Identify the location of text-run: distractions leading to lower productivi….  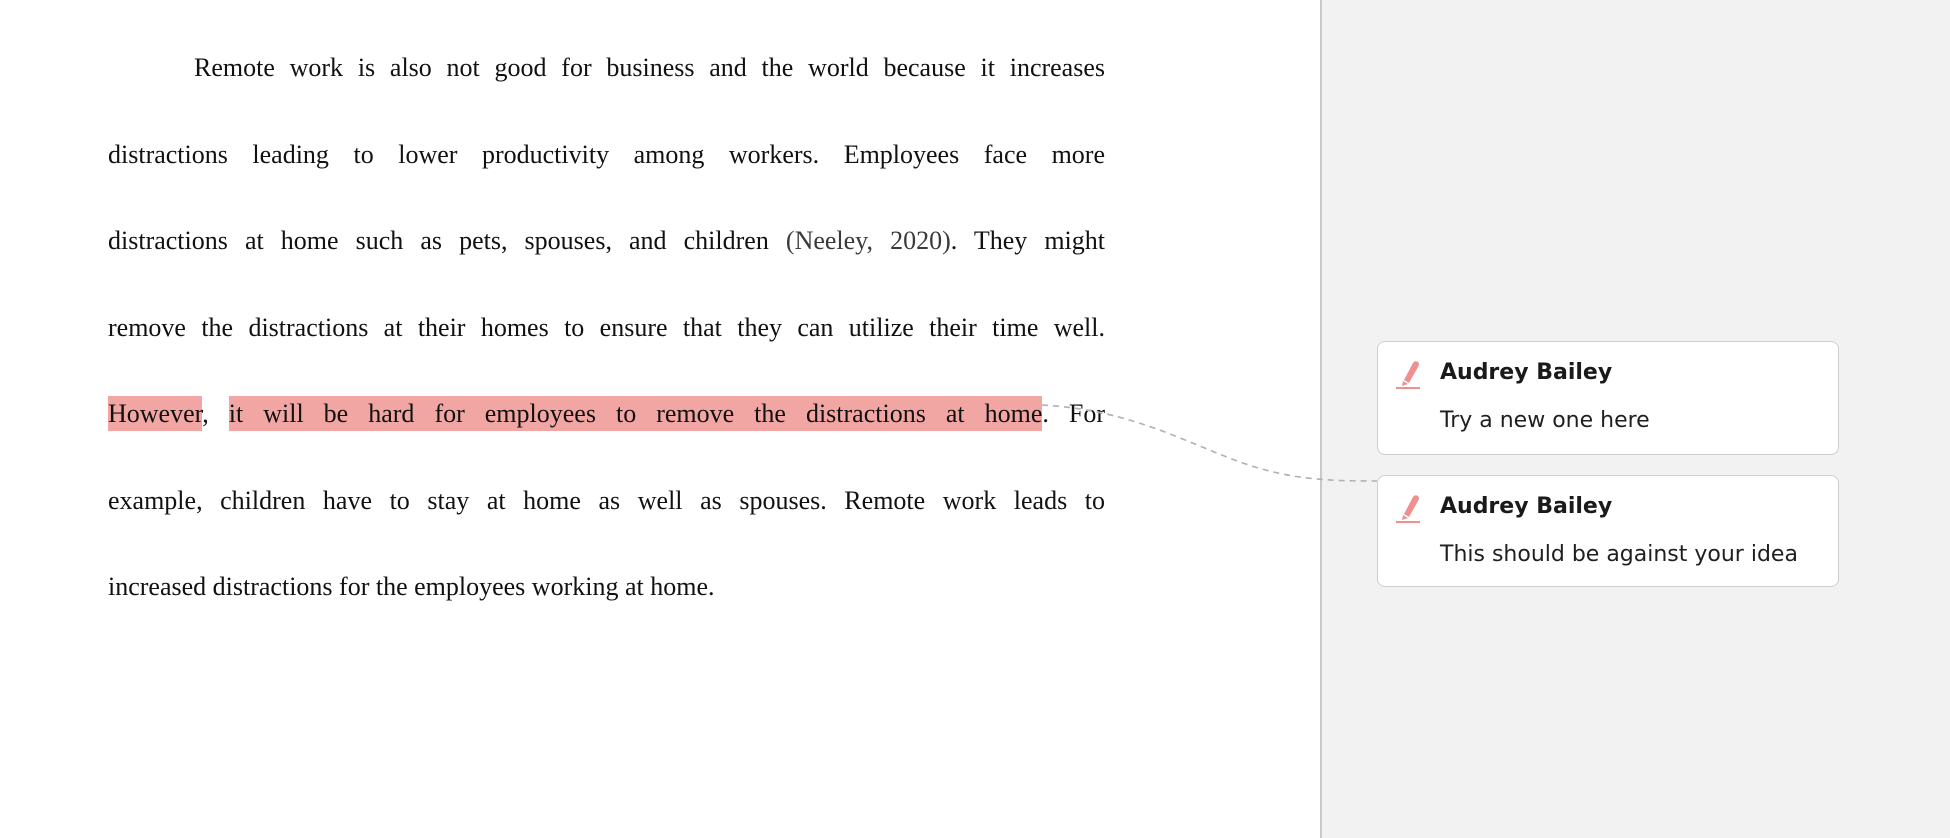
(606, 154).